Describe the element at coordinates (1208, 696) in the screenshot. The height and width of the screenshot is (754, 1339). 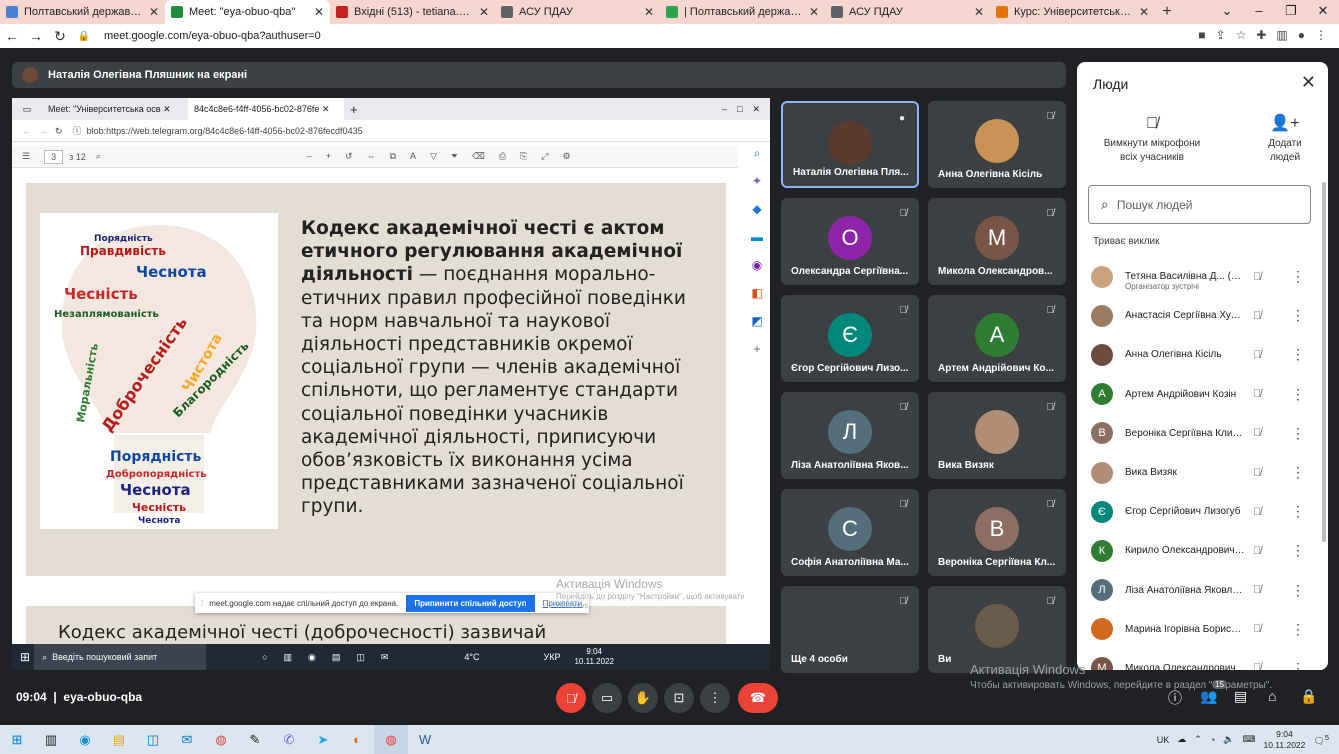
I see `people-icon: 👥` at that location.